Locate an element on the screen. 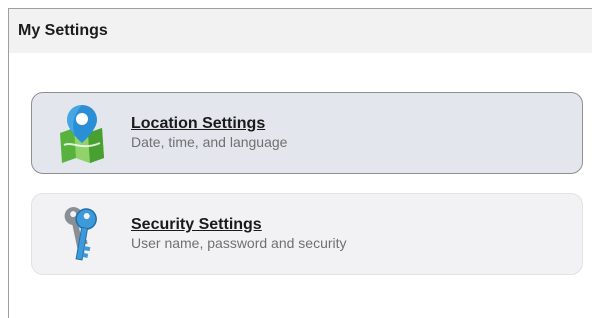  location-settings-title: Location Settings is located at coordinates (209, 124).